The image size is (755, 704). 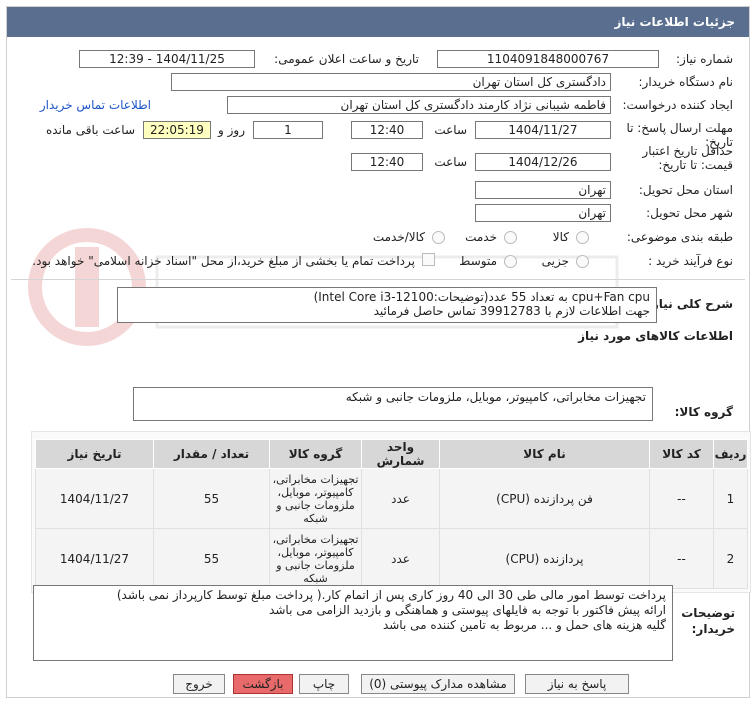 I want to click on announce-datetime-label: تاریخ و ساعت اعلان عمومی:, so click(x=346, y=59).